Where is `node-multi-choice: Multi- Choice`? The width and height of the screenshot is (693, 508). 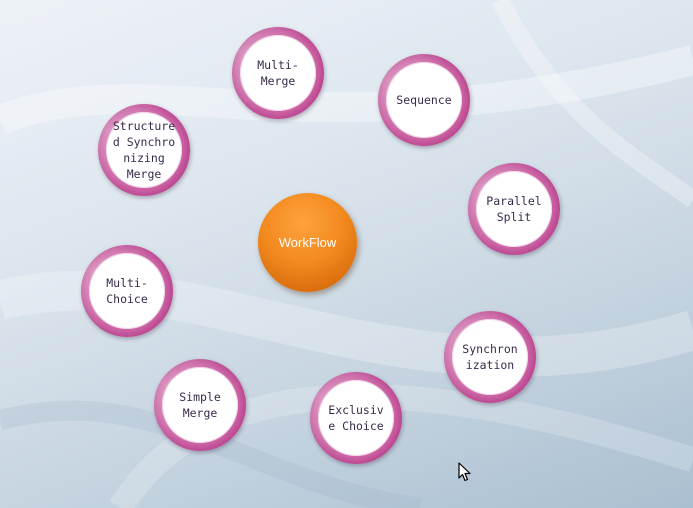
node-multi-choice: Multi- Choice is located at coordinates (127, 291).